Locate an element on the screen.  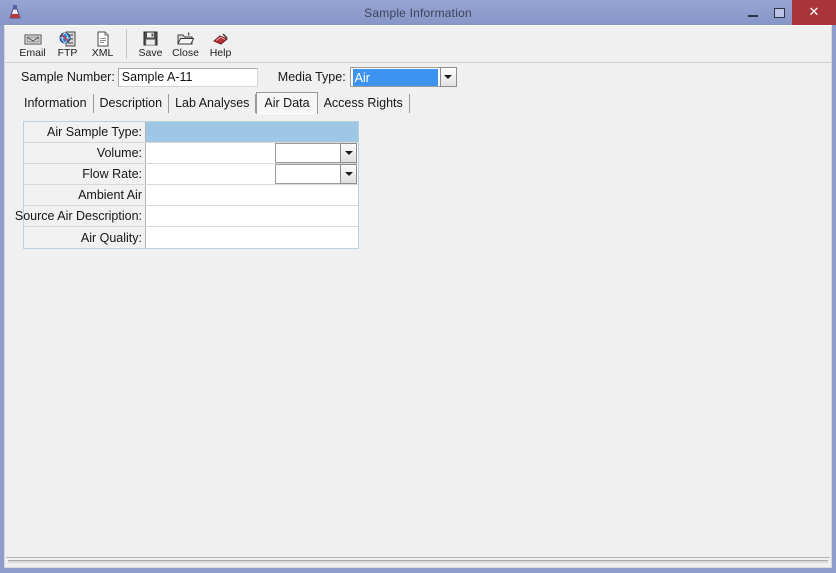
minimize-button is located at coordinates (753, 12).